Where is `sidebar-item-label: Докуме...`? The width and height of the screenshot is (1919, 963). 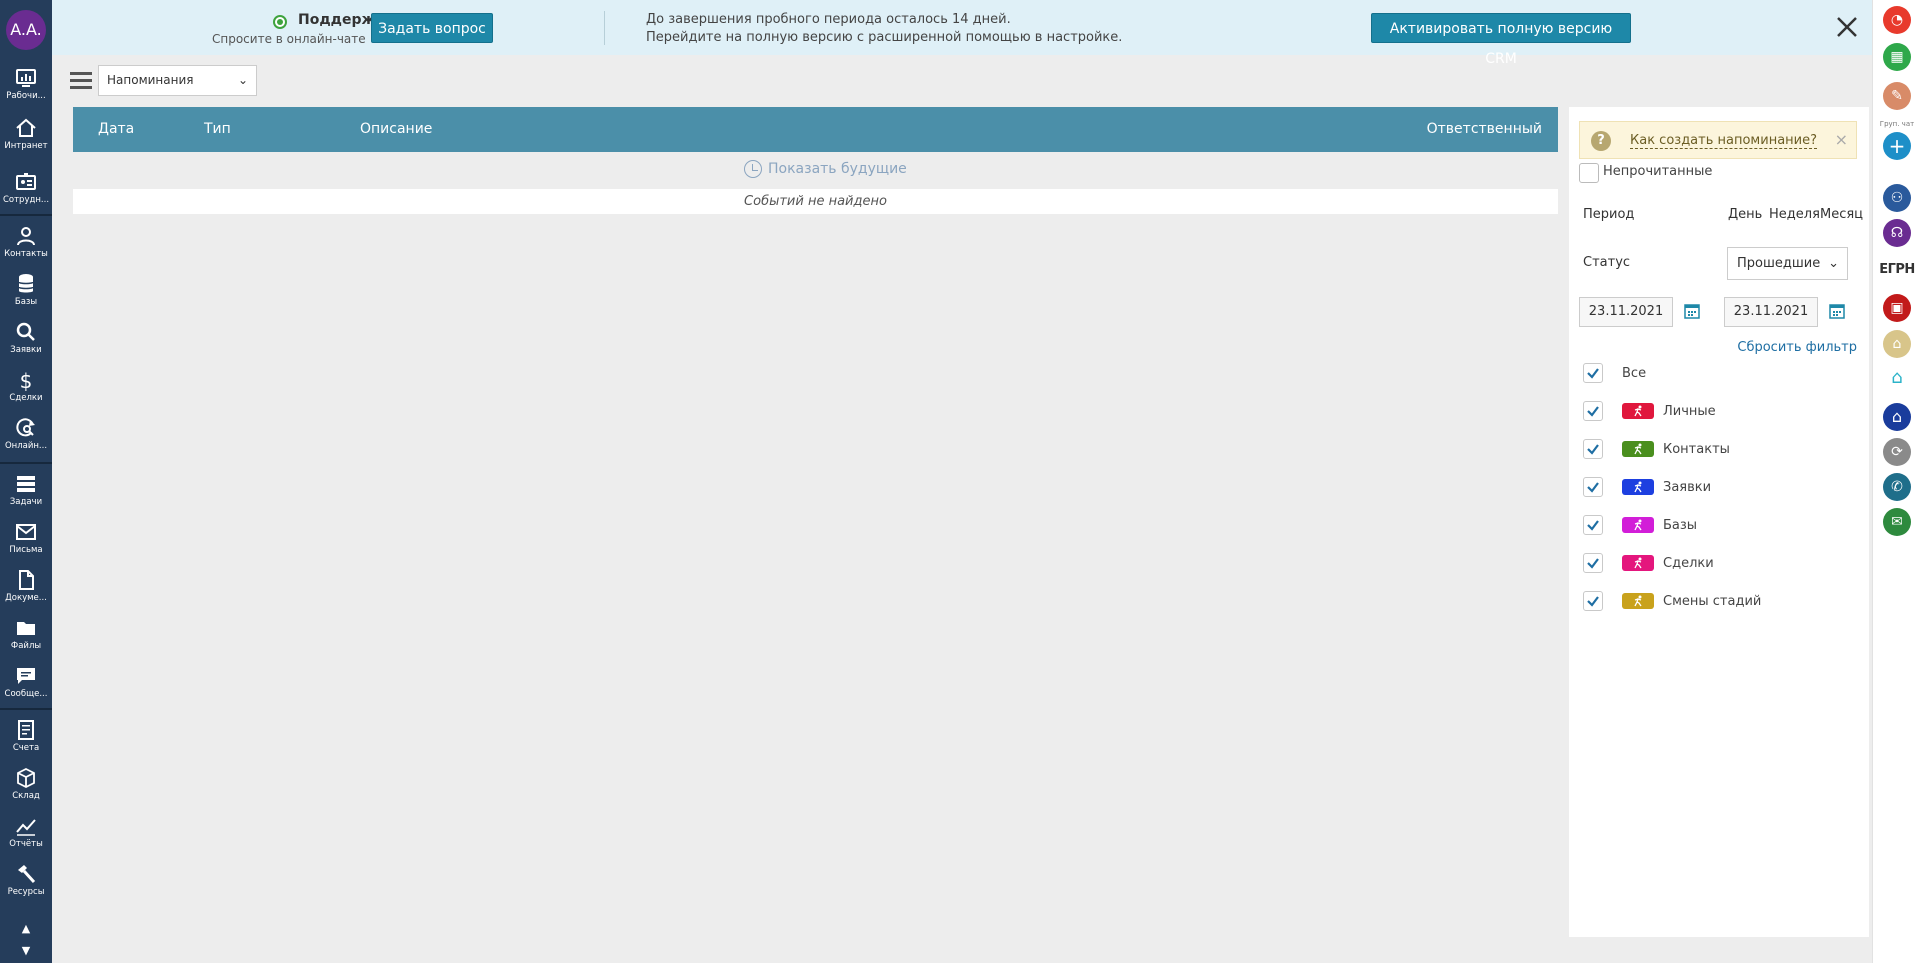 sidebar-item-label: Докуме... is located at coordinates (26, 598).